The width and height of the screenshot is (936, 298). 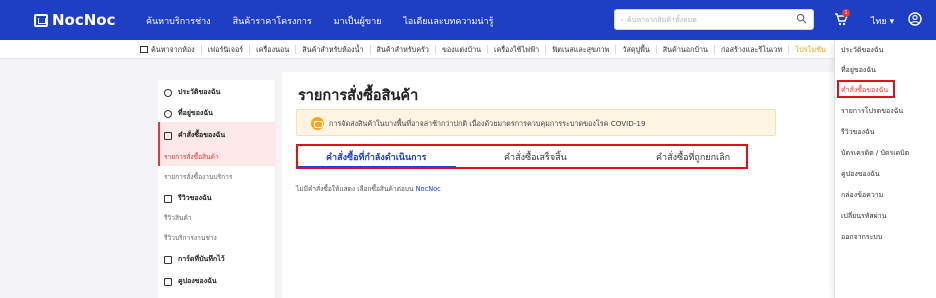 What do you see at coordinates (168, 49) in the screenshot?
I see `cat-shop-by-room: ค้นหาจากห้อง` at bounding box center [168, 49].